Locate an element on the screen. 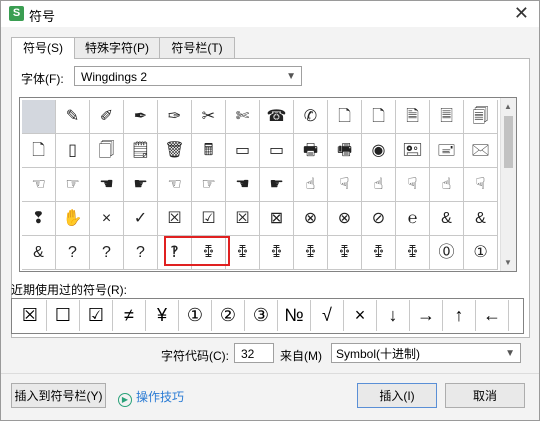 Image resolution: width=540 pixels, height=421 pixels. symbol-cell: ☑ is located at coordinates (209, 219).